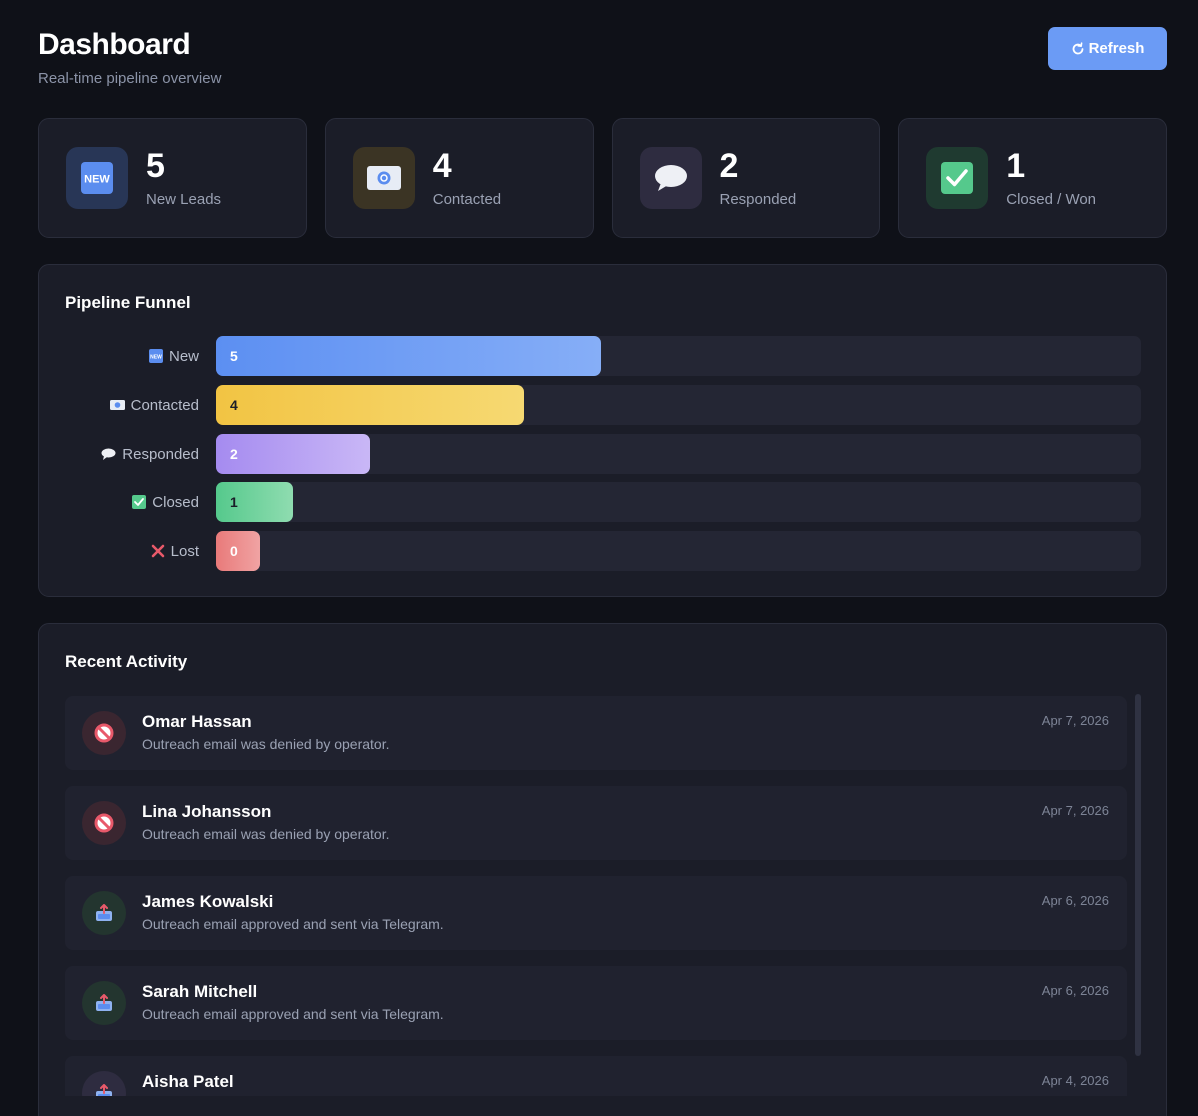 Image resolution: width=1198 pixels, height=1116 pixels. Describe the element at coordinates (678, 551) in the screenshot. I see `funnel-track: 0` at that location.